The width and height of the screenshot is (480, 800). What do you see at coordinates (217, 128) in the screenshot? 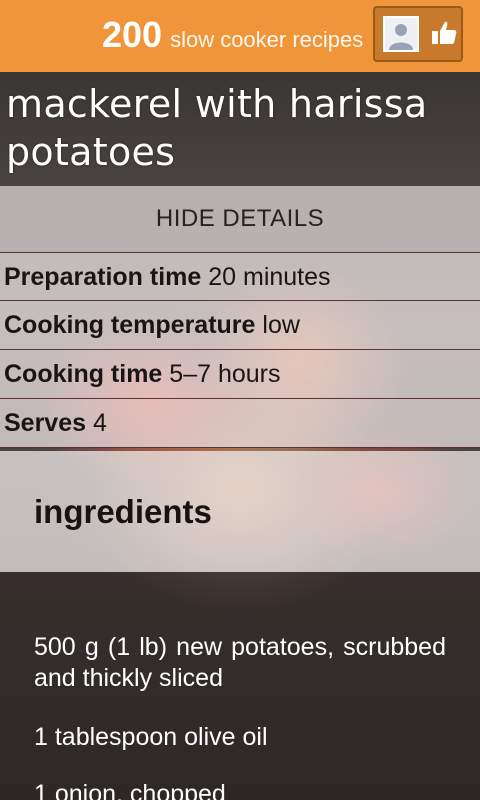
I see `recipe-title: mackerel with harissa potatoes` at bounding box center [217, 128].